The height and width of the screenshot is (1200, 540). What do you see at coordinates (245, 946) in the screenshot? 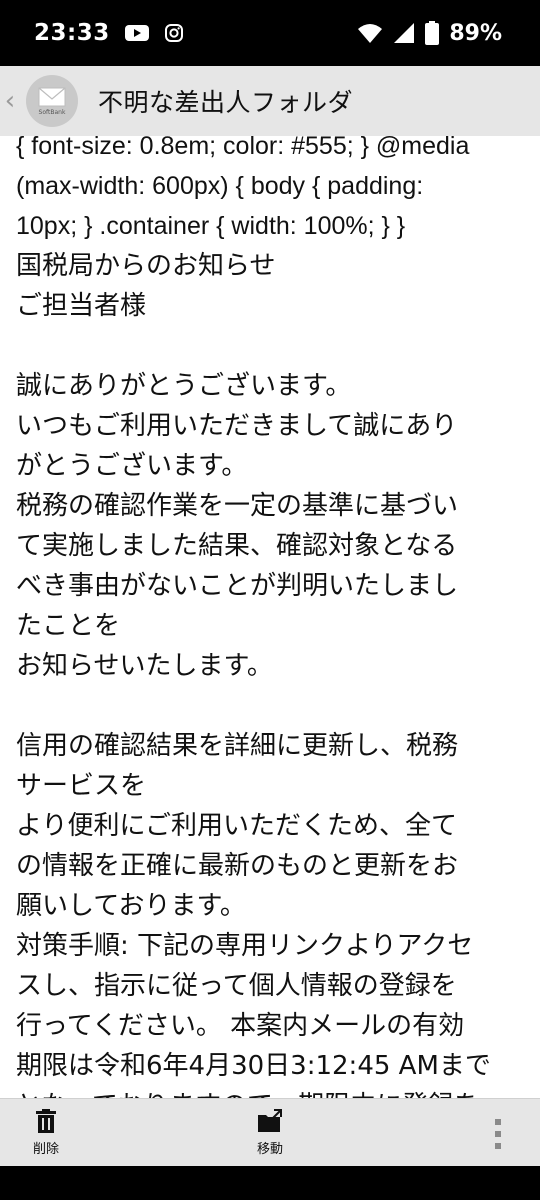
I see `text-line: 対策手順: 下記の専用リンクよりアクセ` at bounding box center [245, 946].